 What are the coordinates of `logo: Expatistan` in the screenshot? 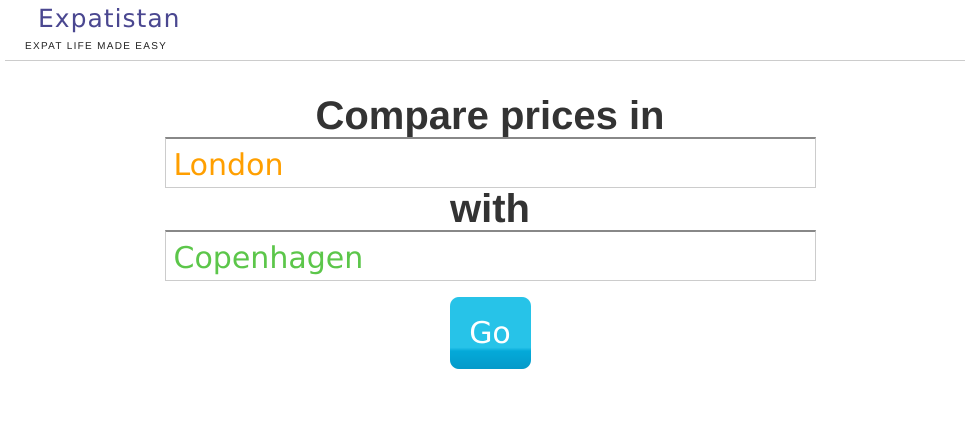 It's located at (109, 19).